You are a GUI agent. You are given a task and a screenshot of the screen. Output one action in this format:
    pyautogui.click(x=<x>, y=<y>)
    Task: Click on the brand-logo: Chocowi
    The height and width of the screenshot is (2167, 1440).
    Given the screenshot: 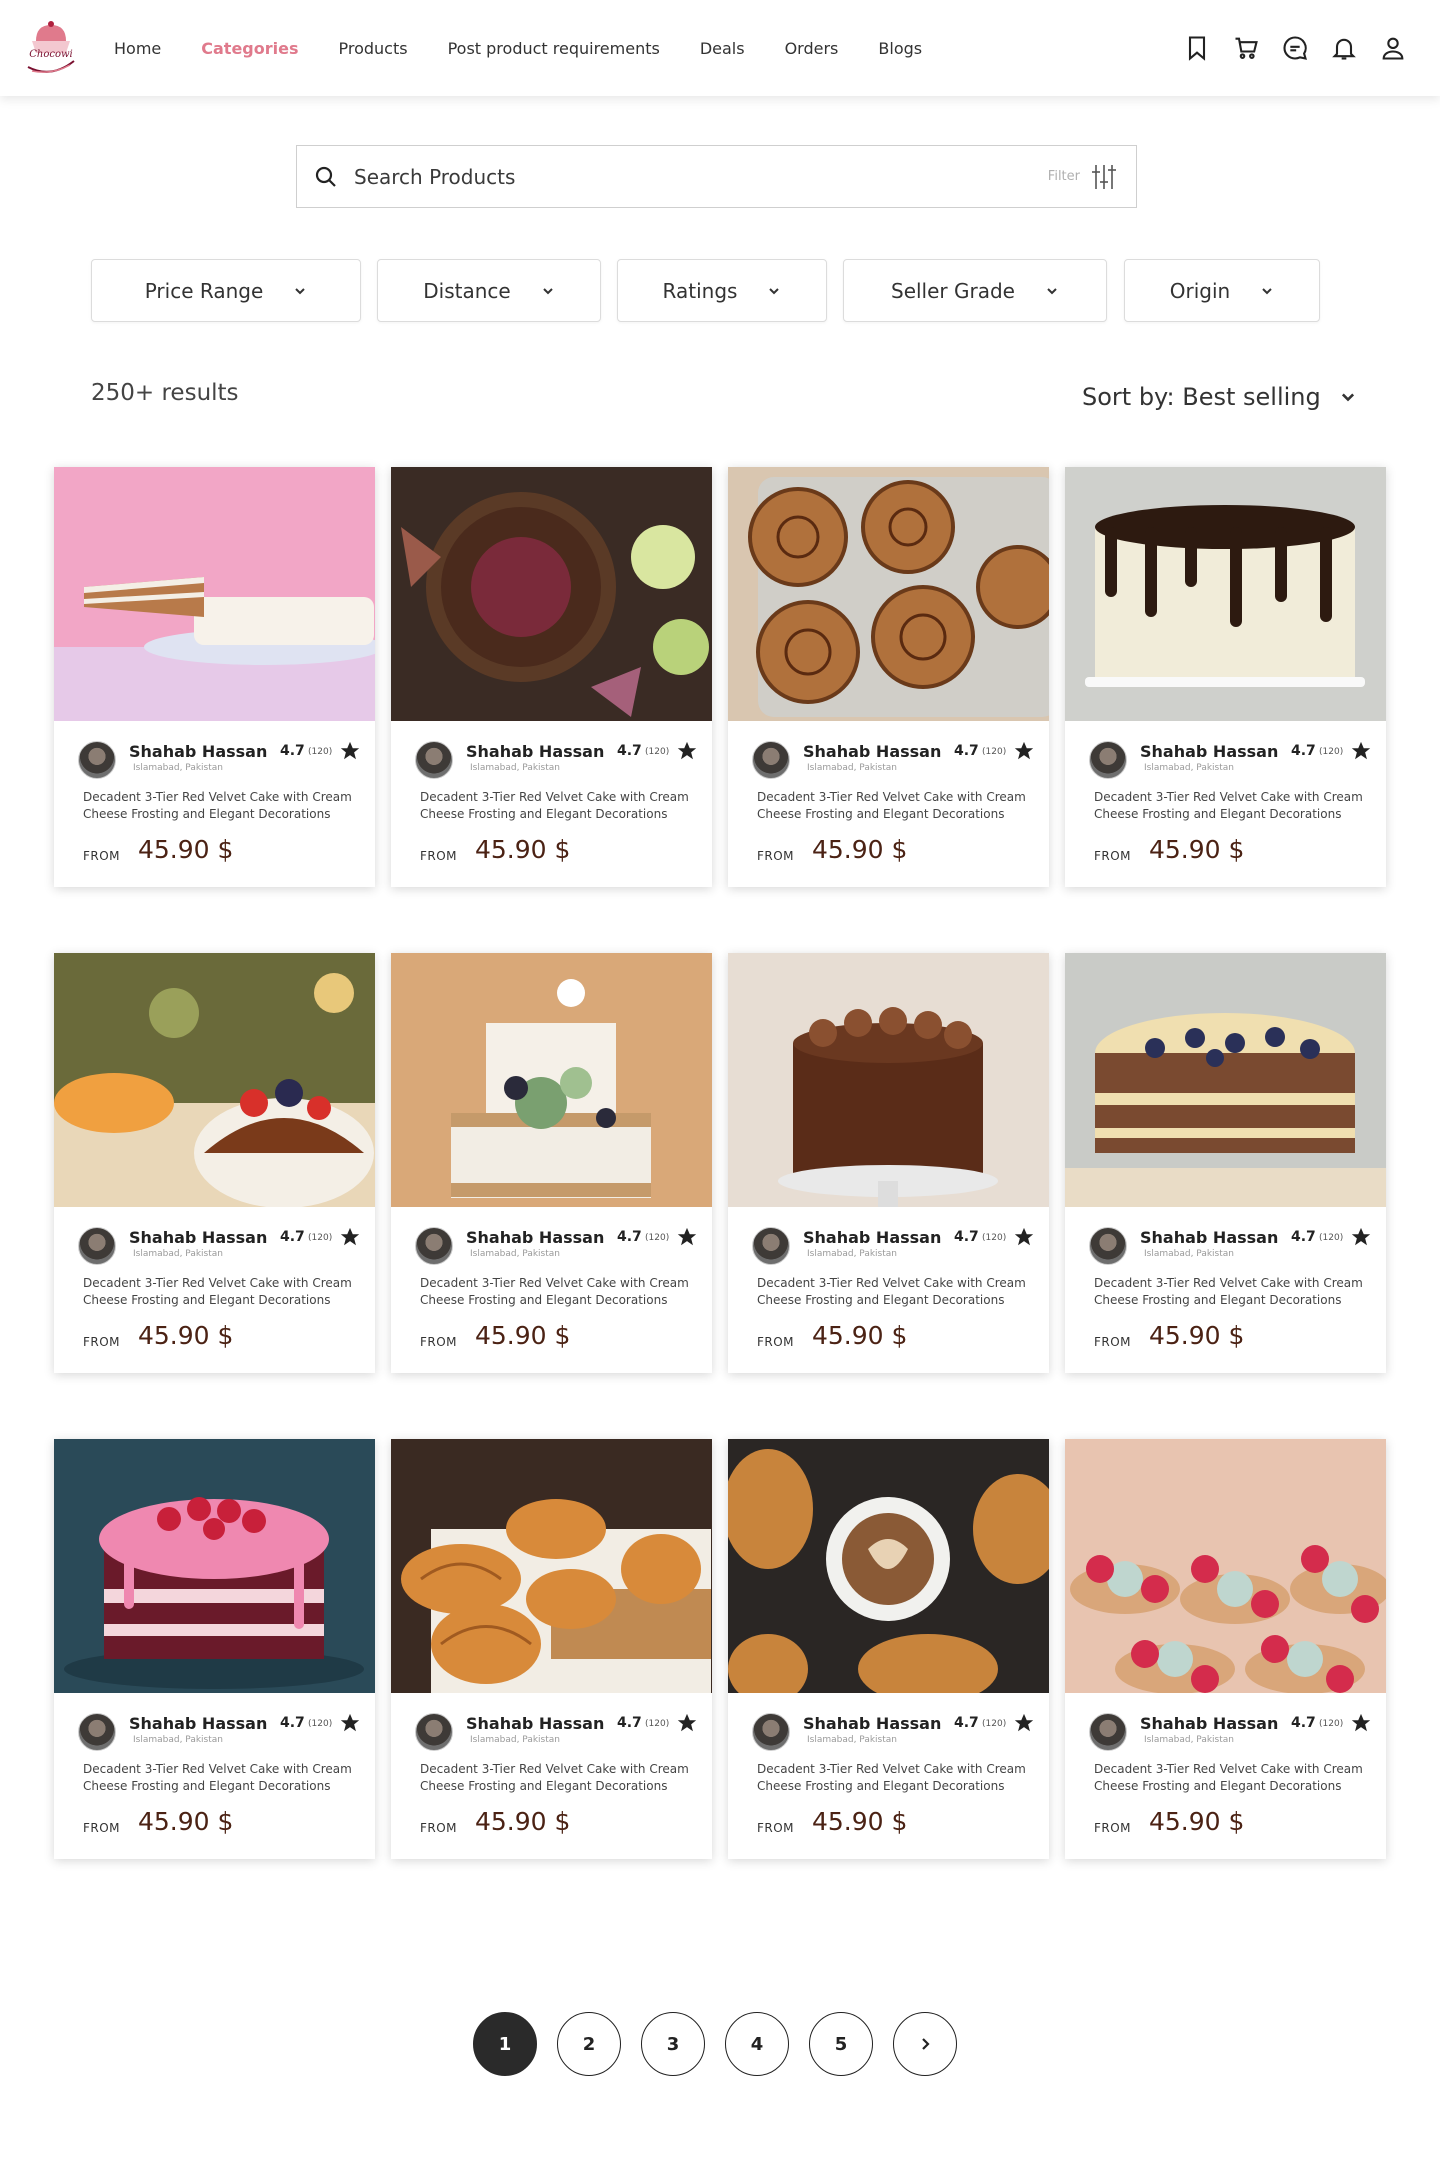 What is the action you would take?
    pyautogui.click(x=51, y=47)
    